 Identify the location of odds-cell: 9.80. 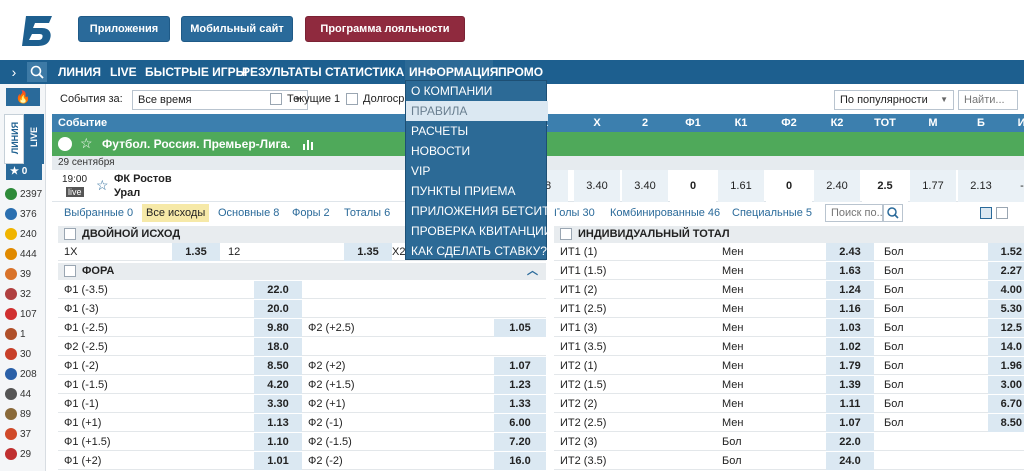
(278, 328).